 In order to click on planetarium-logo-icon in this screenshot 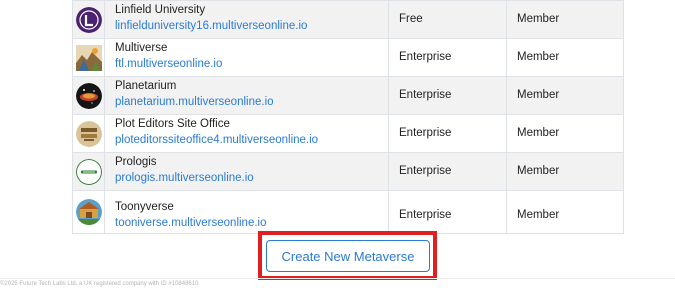, I will do `click(89, 96)`.